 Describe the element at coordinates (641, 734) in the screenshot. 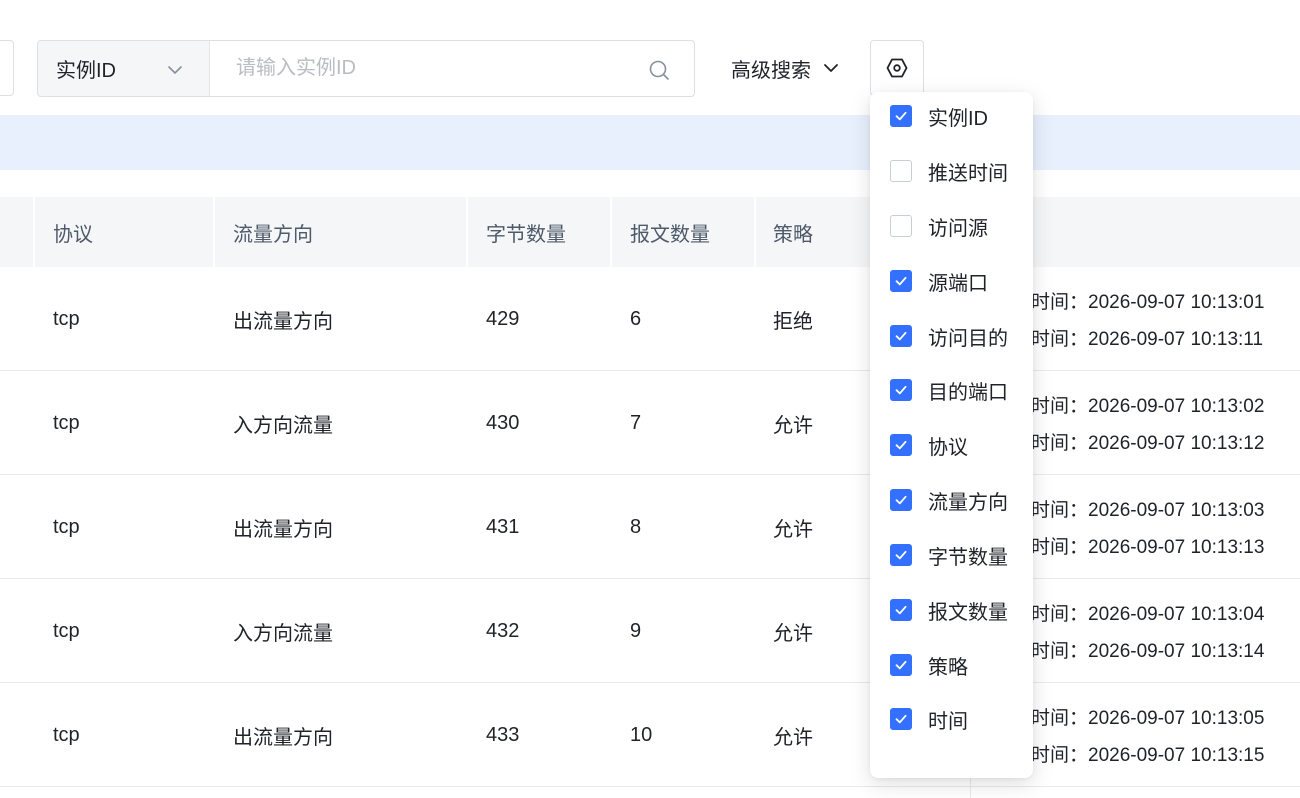

I see `cell-packets: 10` at that location.